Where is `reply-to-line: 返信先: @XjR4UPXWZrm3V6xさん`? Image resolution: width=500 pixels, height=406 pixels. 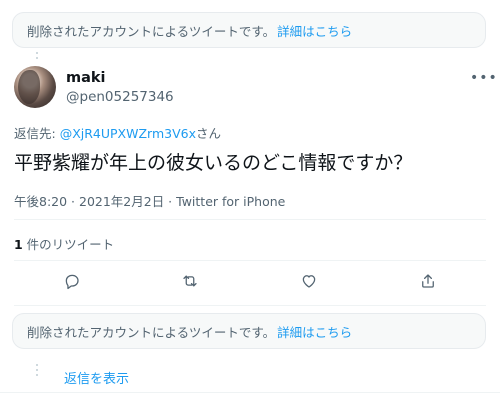
reply-to-line: 返信先: @XjR4UPXWZrm3V6xさん is located at coordinates (117, 132).